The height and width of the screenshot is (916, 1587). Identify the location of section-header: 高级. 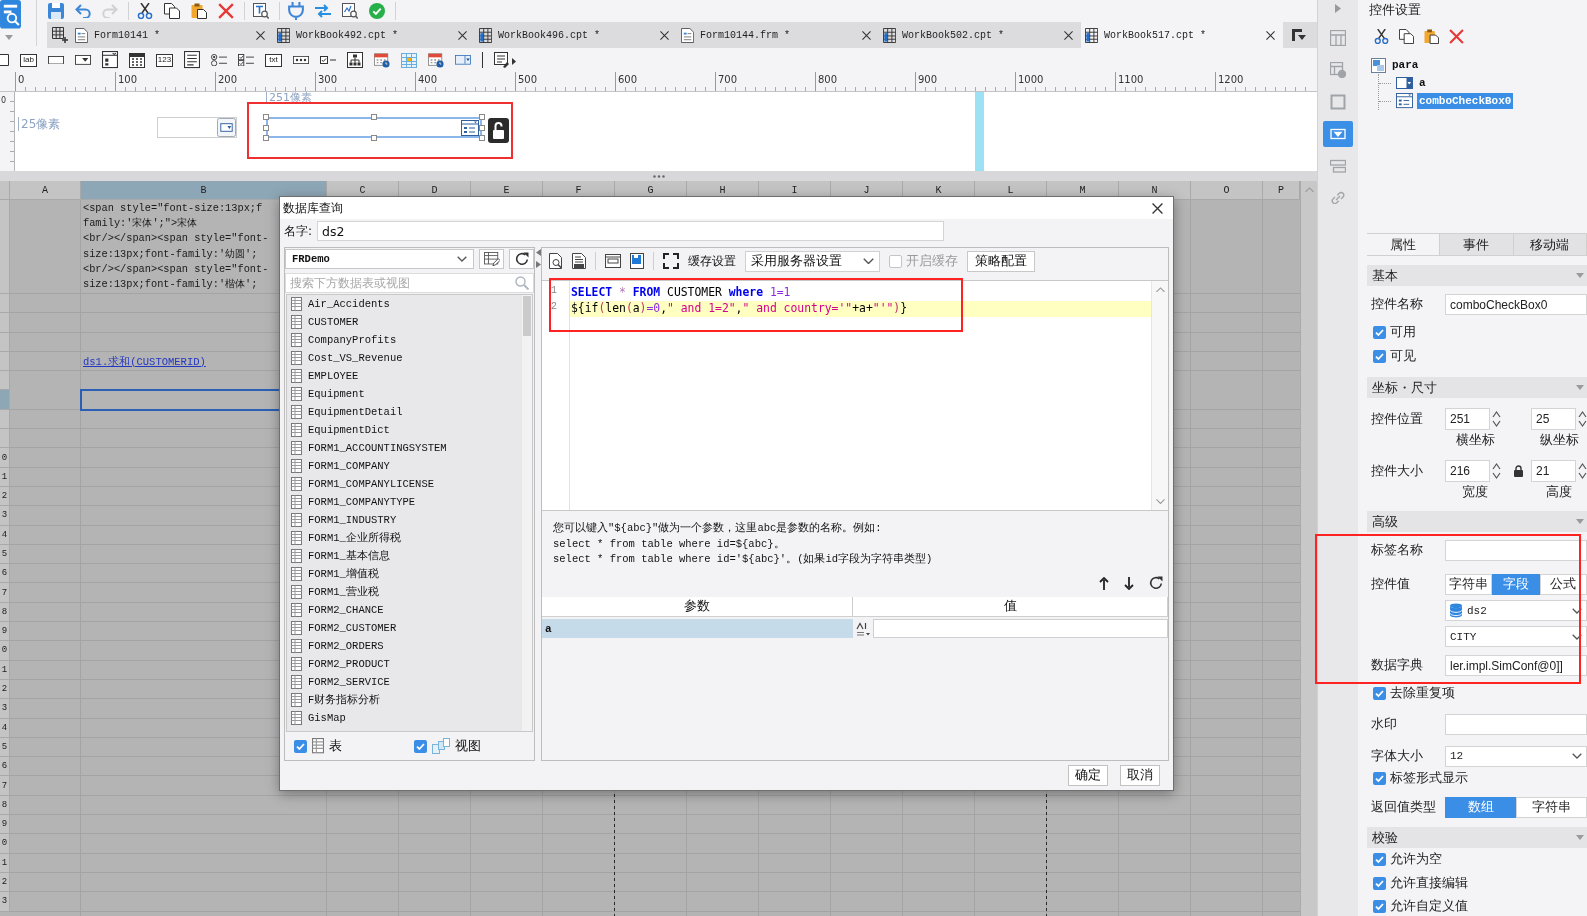
(1477, 521).